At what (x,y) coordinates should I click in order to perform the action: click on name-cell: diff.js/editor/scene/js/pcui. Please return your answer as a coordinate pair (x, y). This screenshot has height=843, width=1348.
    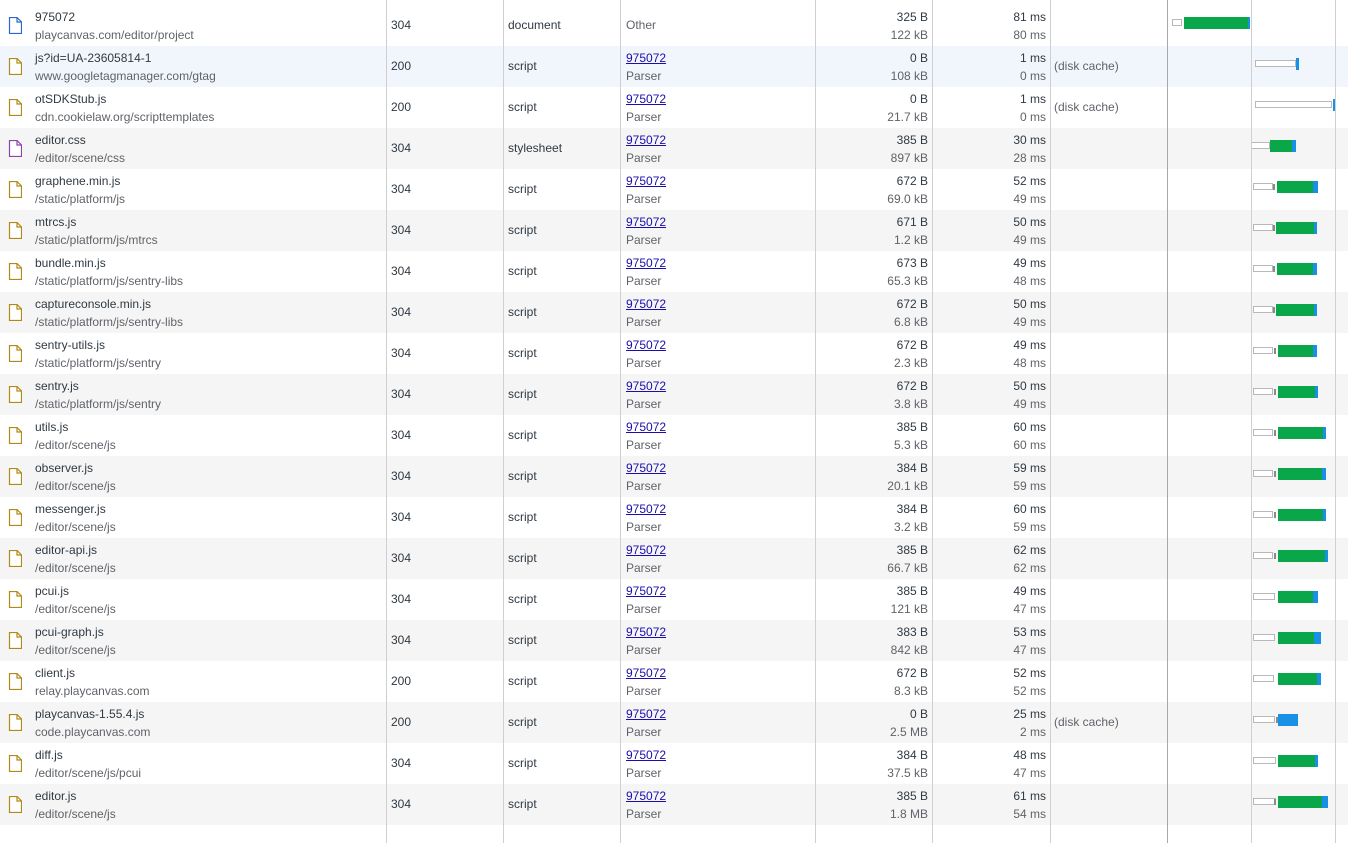
    Looking at the image, I should click on (193, 763).